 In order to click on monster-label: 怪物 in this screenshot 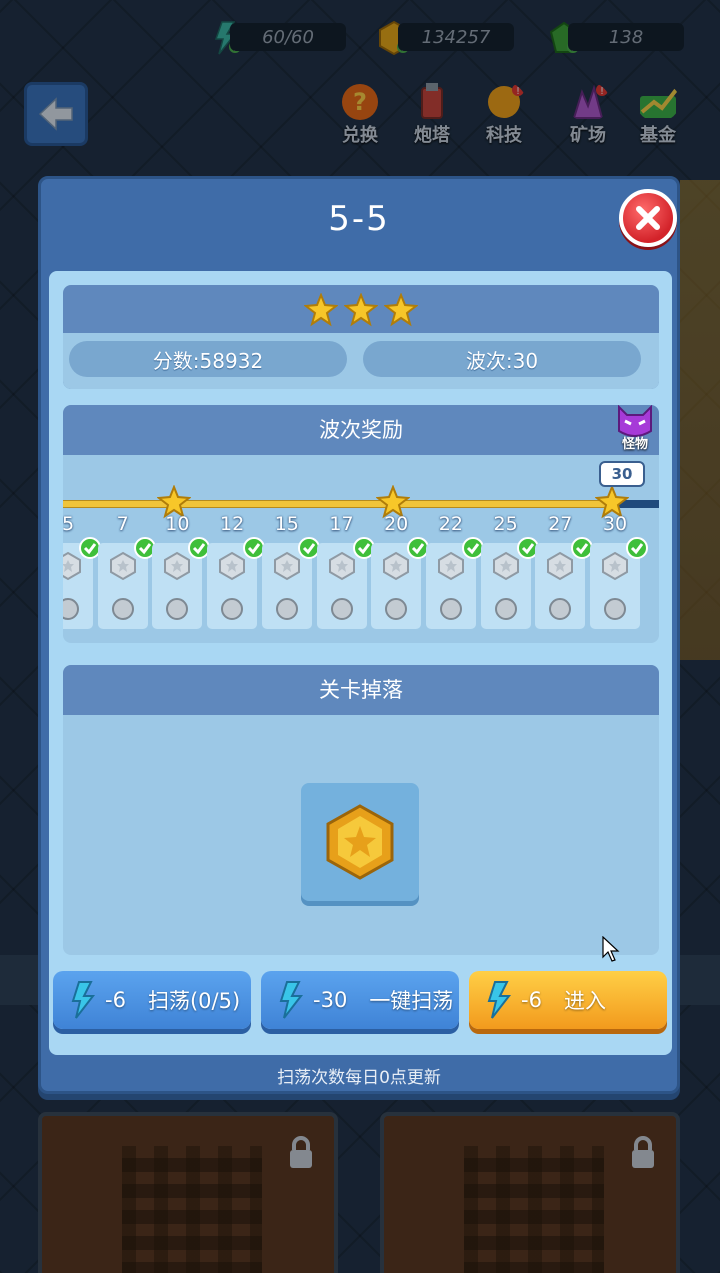, I will do `click(634, 444)`.